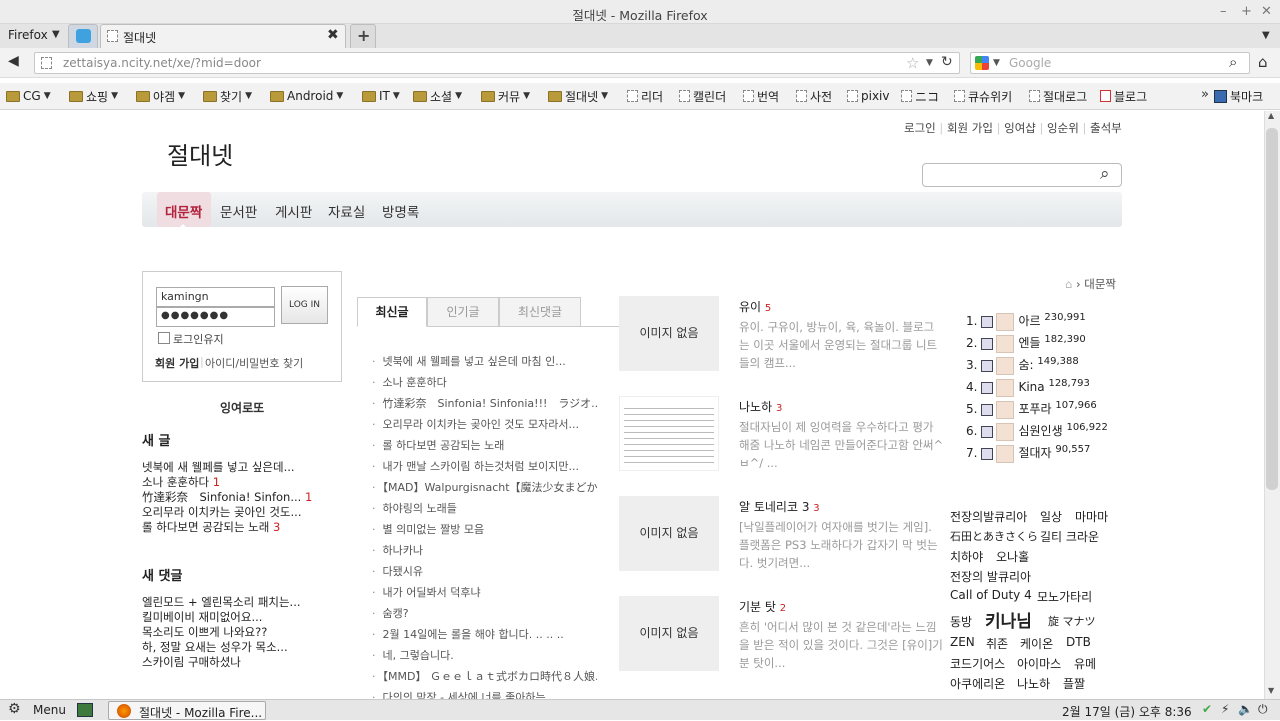  I want to click on tag-link: 아이마스, so click(1039, 663).